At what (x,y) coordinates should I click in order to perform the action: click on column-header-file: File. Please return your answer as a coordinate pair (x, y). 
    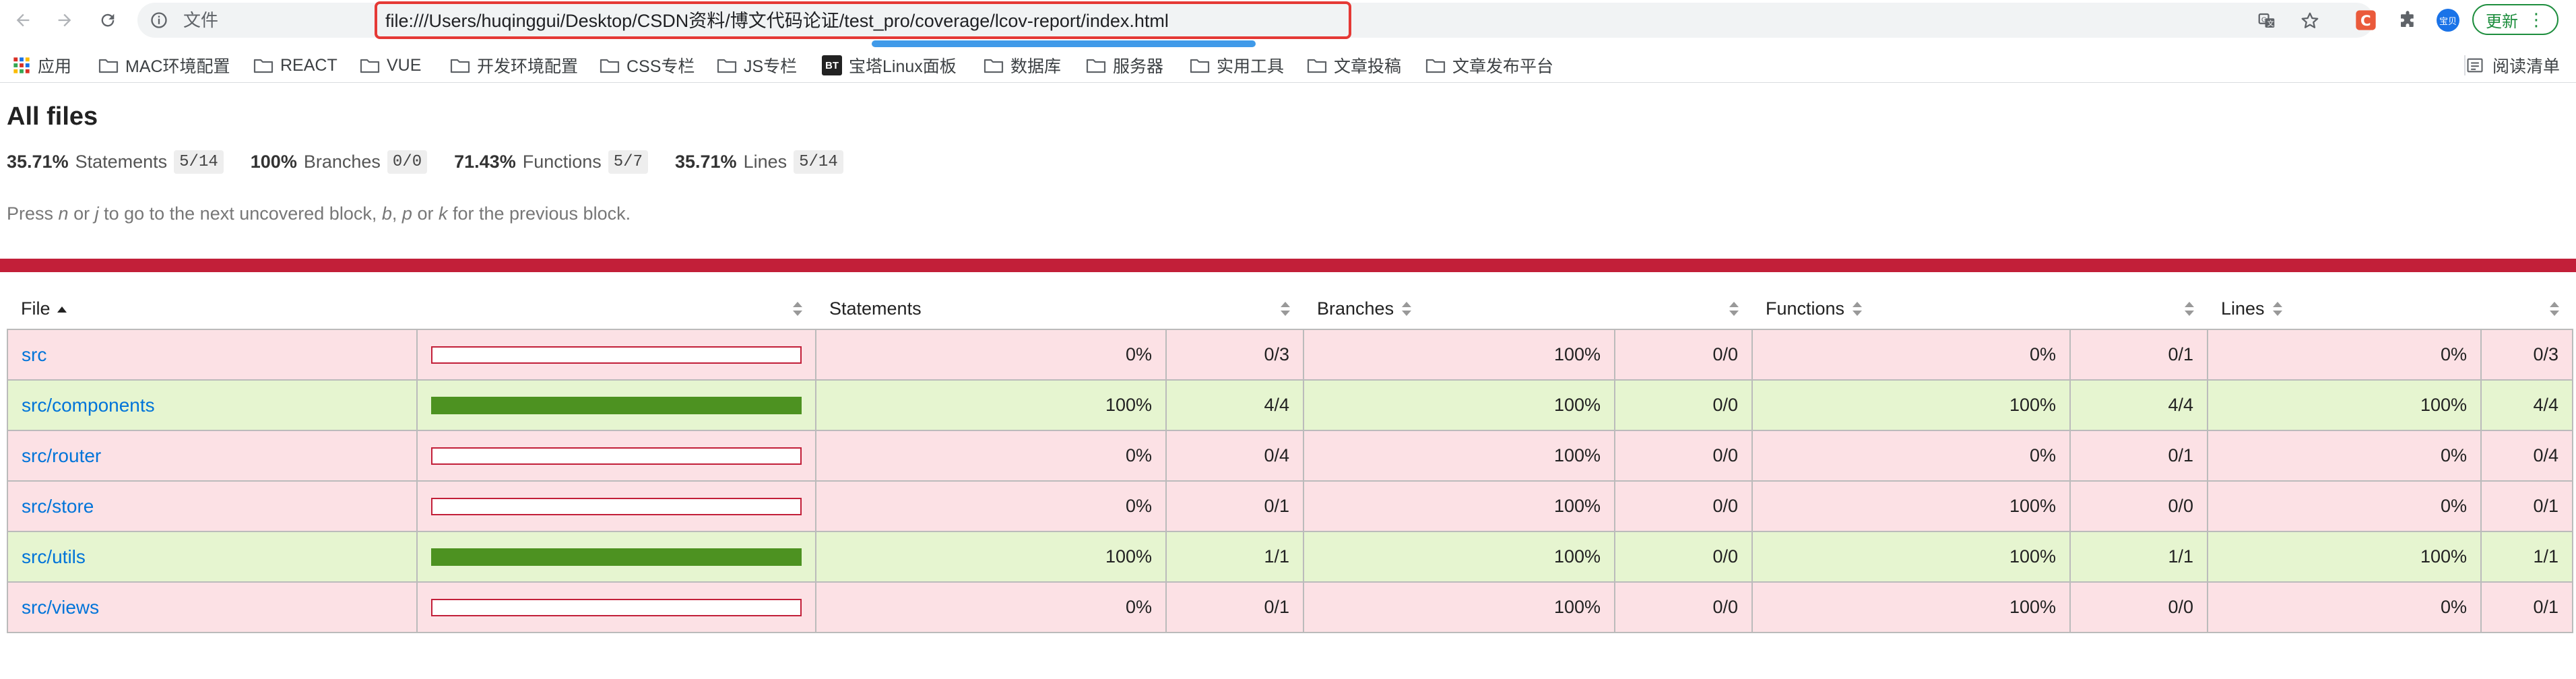
    Looking at the image, I should click on (212, 309).